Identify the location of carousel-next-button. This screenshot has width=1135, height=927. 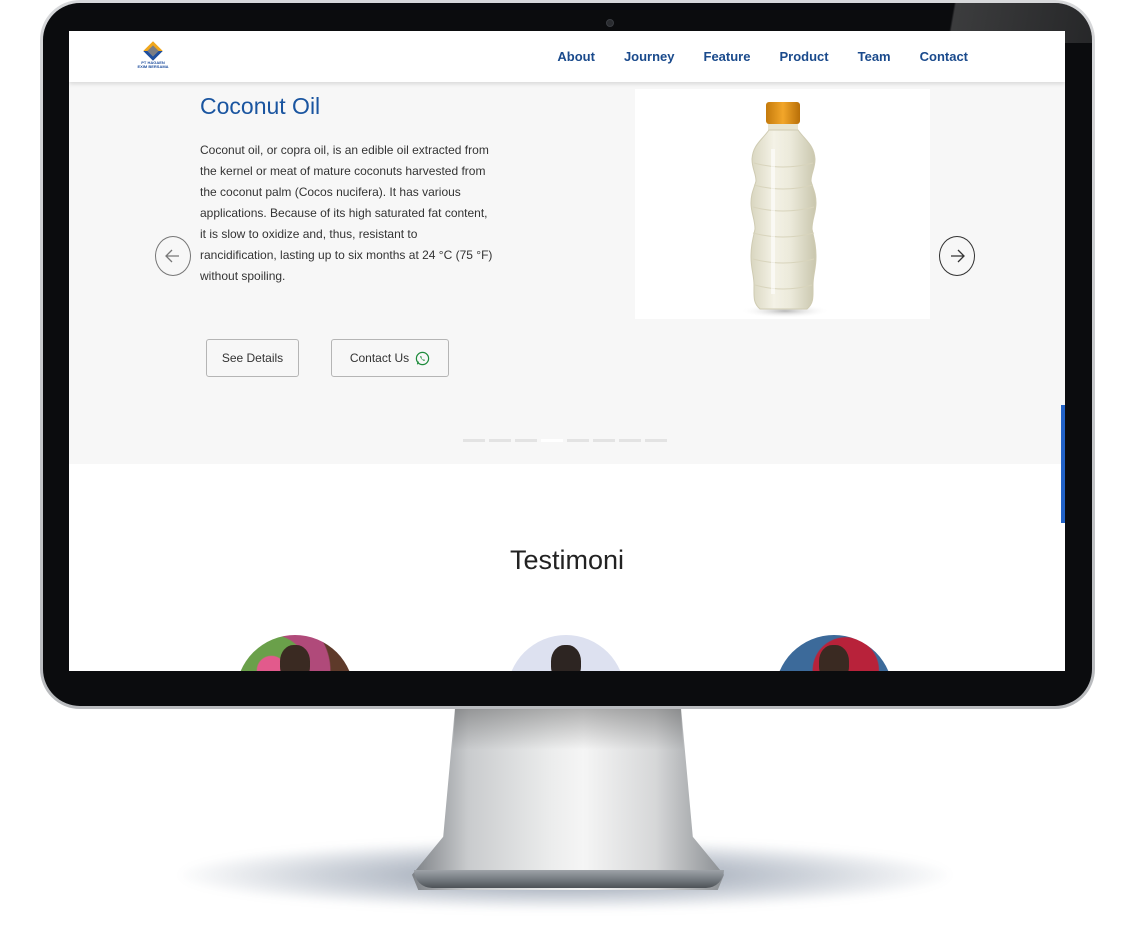
(957, 256).